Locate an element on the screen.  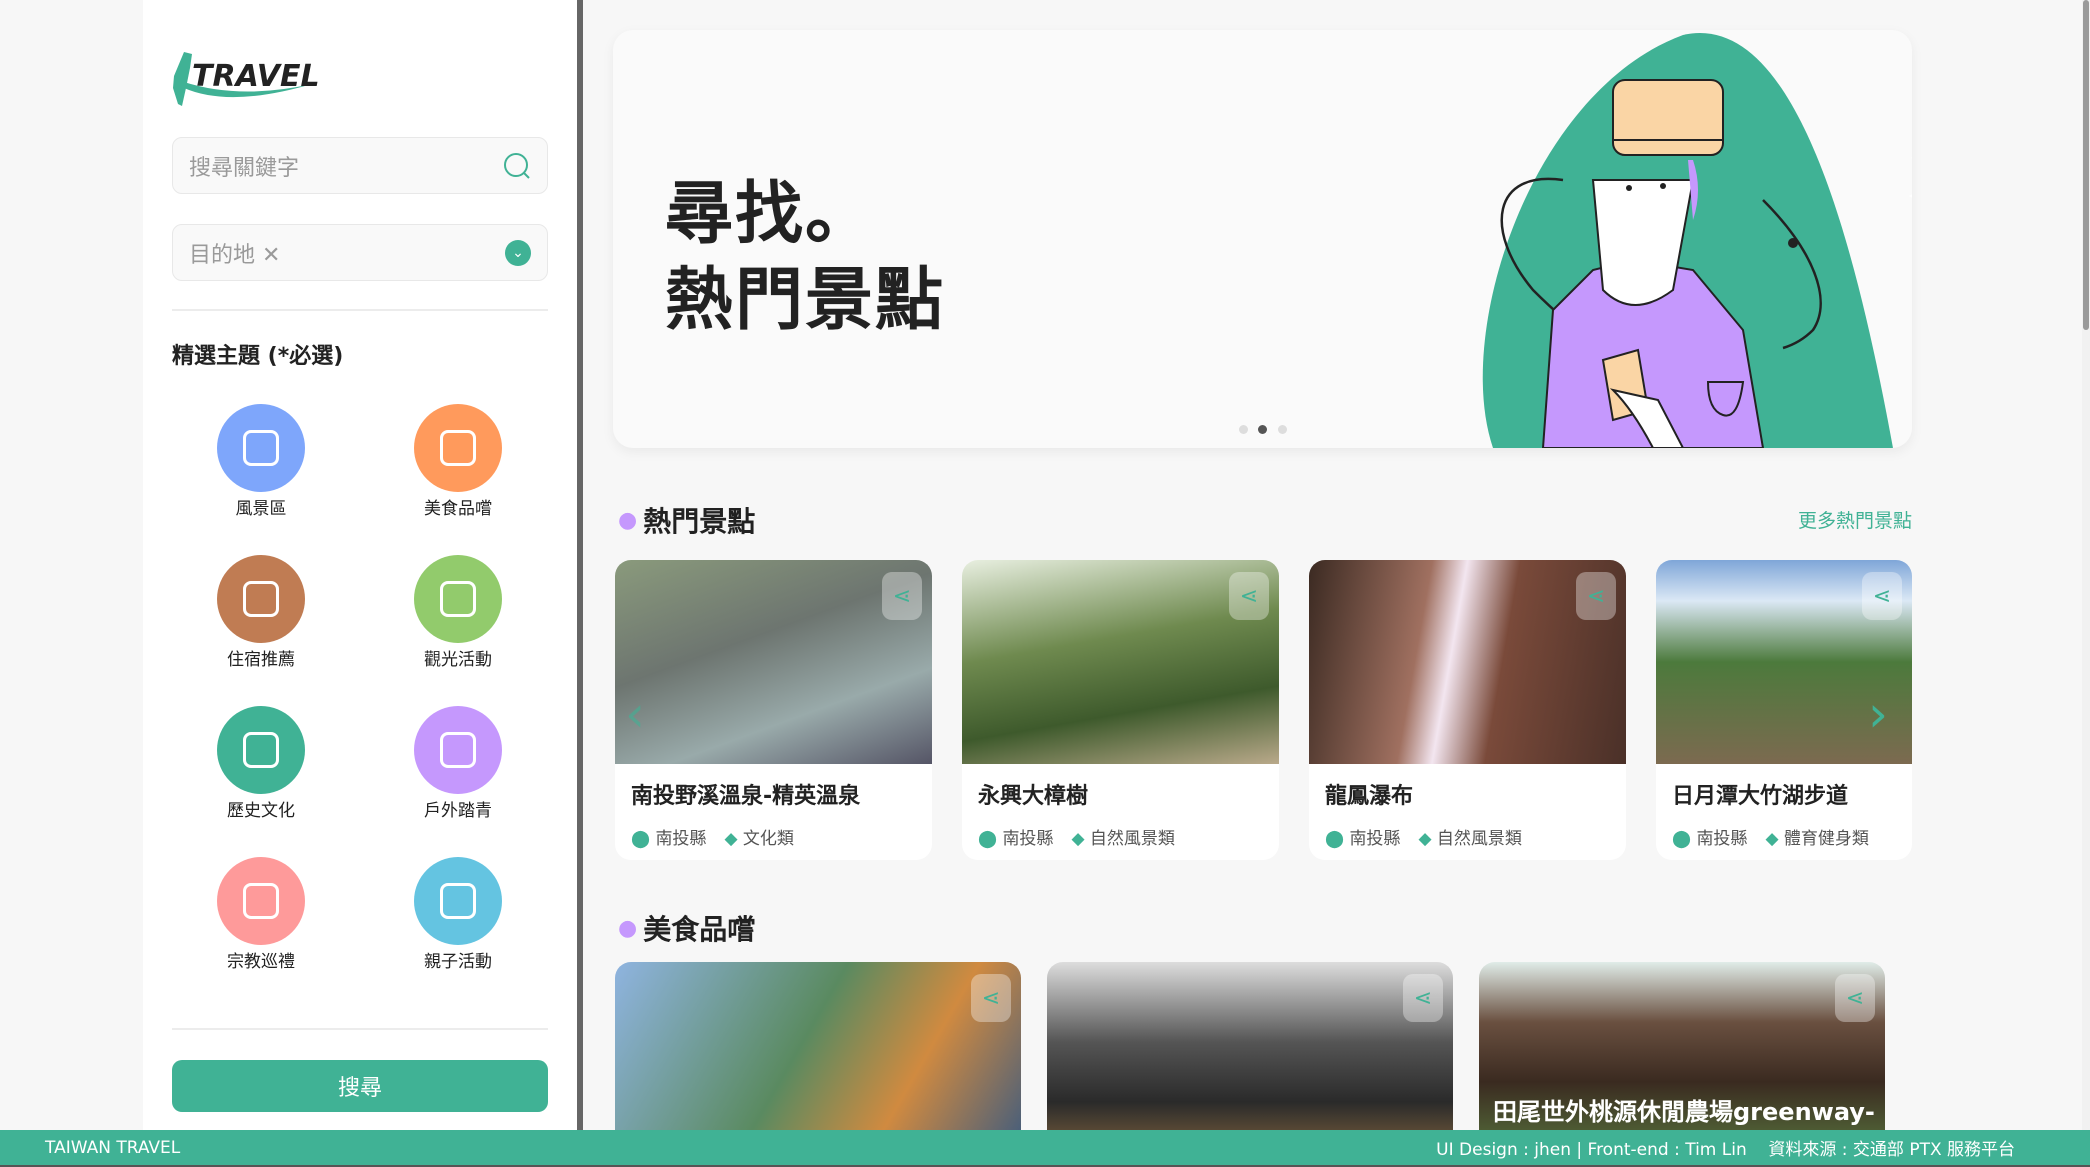
spot-card: ⋖ 南投野溪溫泉-精英溫泉 ⬤ 南投縣 ◆ 文化類 is located at coordinates (773, 710).